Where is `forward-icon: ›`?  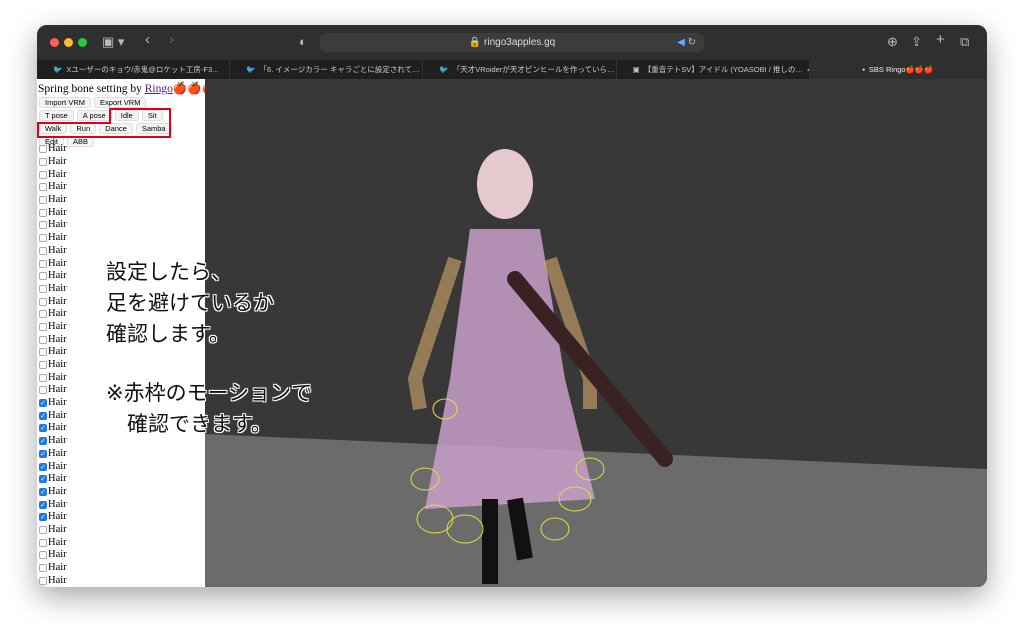
forward-icon: › is located at coordinates (171, 39).